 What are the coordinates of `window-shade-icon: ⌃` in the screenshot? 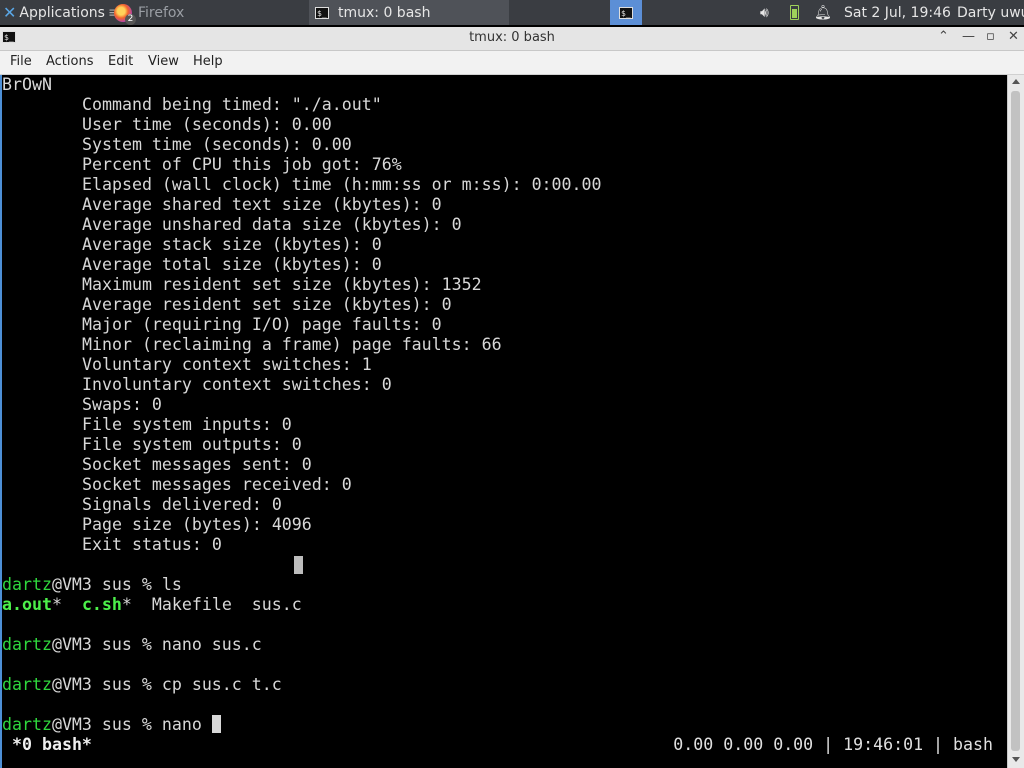 It's located at (943, 36).